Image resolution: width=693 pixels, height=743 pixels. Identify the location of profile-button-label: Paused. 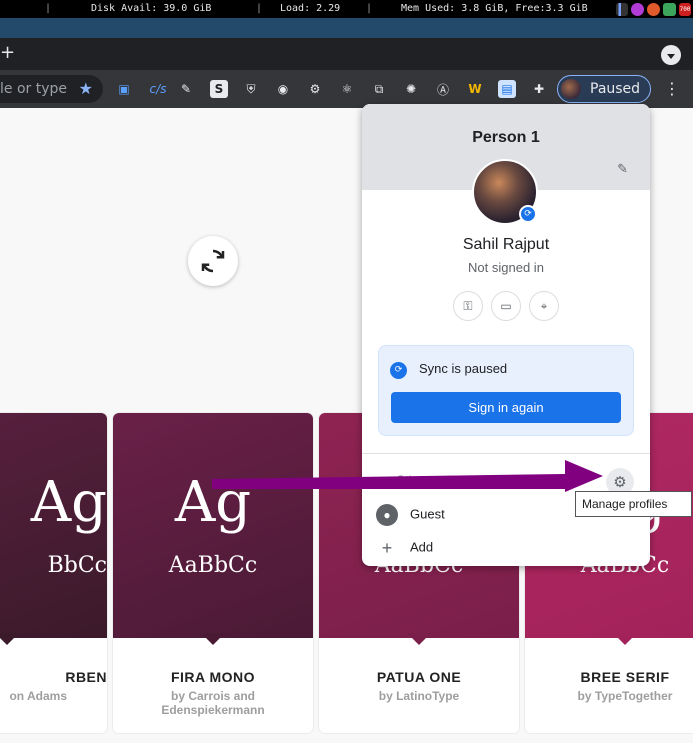
(615, 89).